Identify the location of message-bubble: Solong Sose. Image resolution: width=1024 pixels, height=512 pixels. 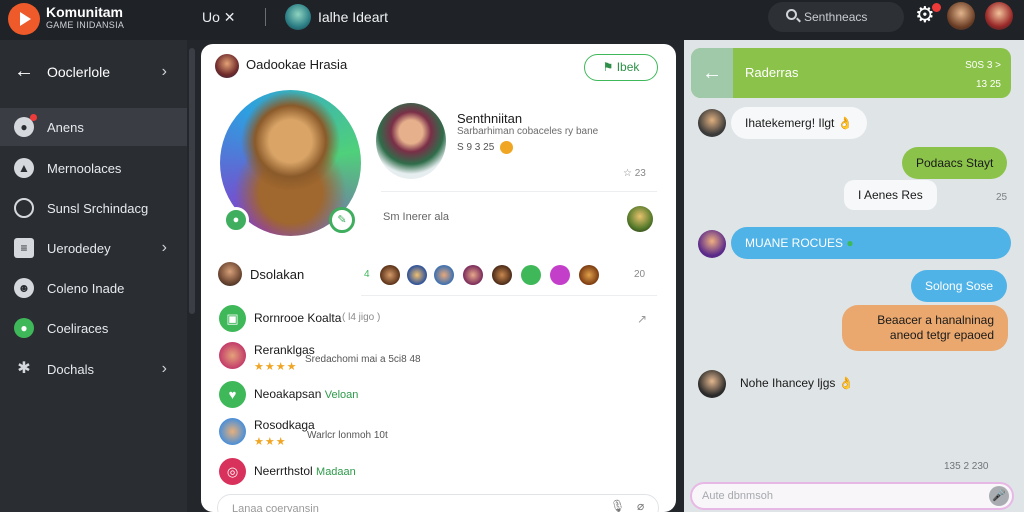
(959, 286).